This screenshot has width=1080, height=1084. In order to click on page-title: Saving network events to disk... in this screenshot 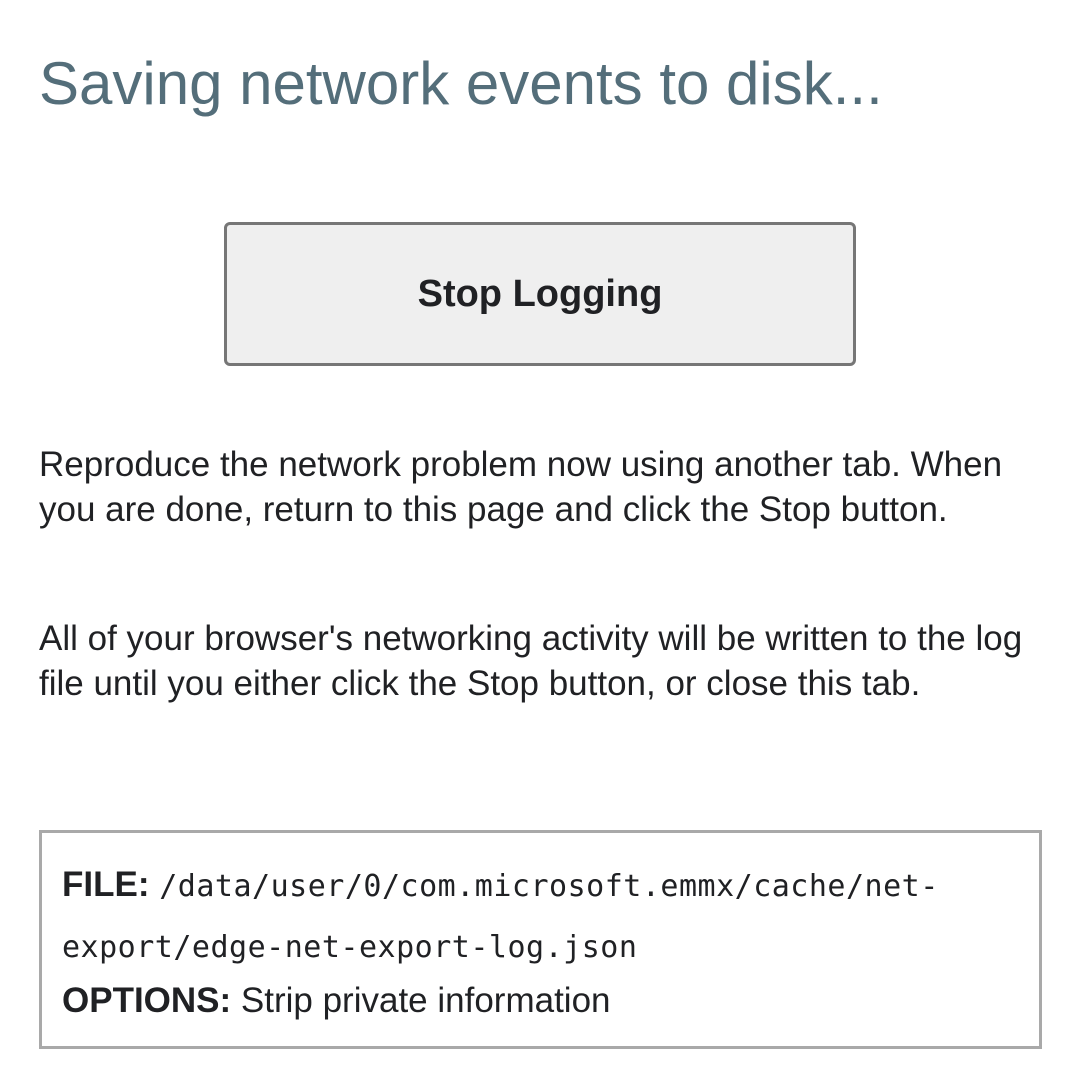, I will do `click(461, 83)`.